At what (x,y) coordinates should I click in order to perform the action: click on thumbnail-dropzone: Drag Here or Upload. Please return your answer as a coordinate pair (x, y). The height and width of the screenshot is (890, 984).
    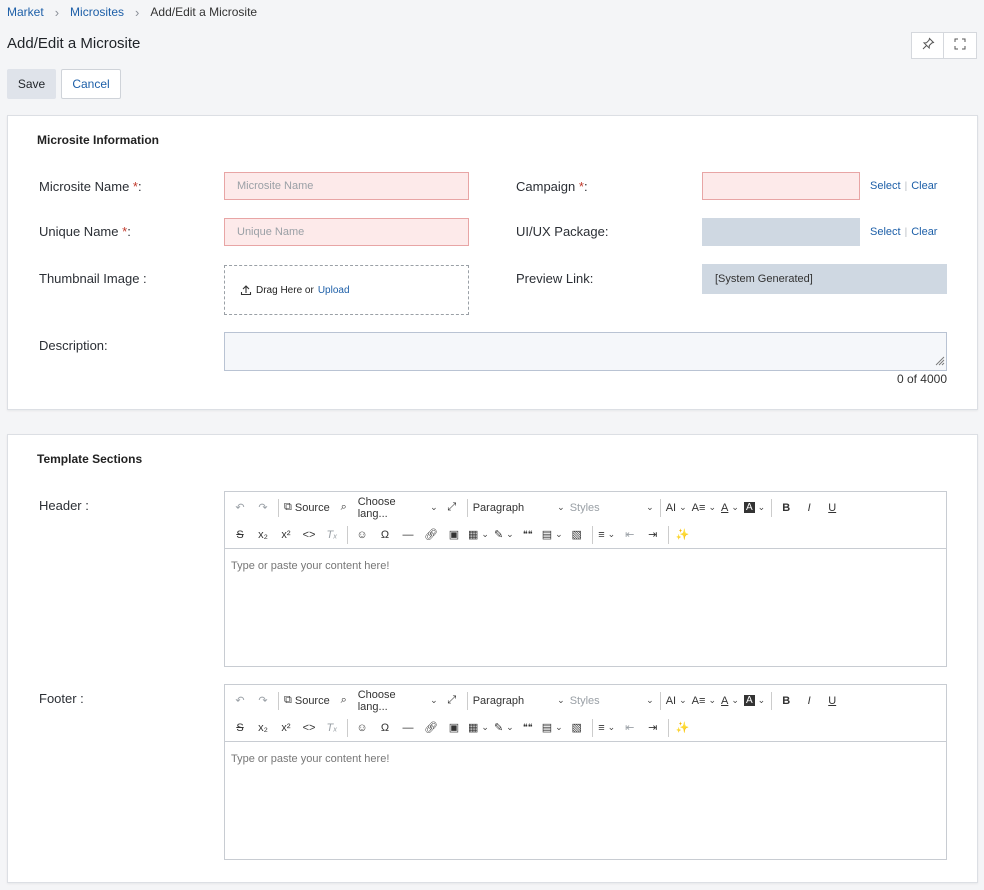
    Looking at the image, I should click on (346, 290).